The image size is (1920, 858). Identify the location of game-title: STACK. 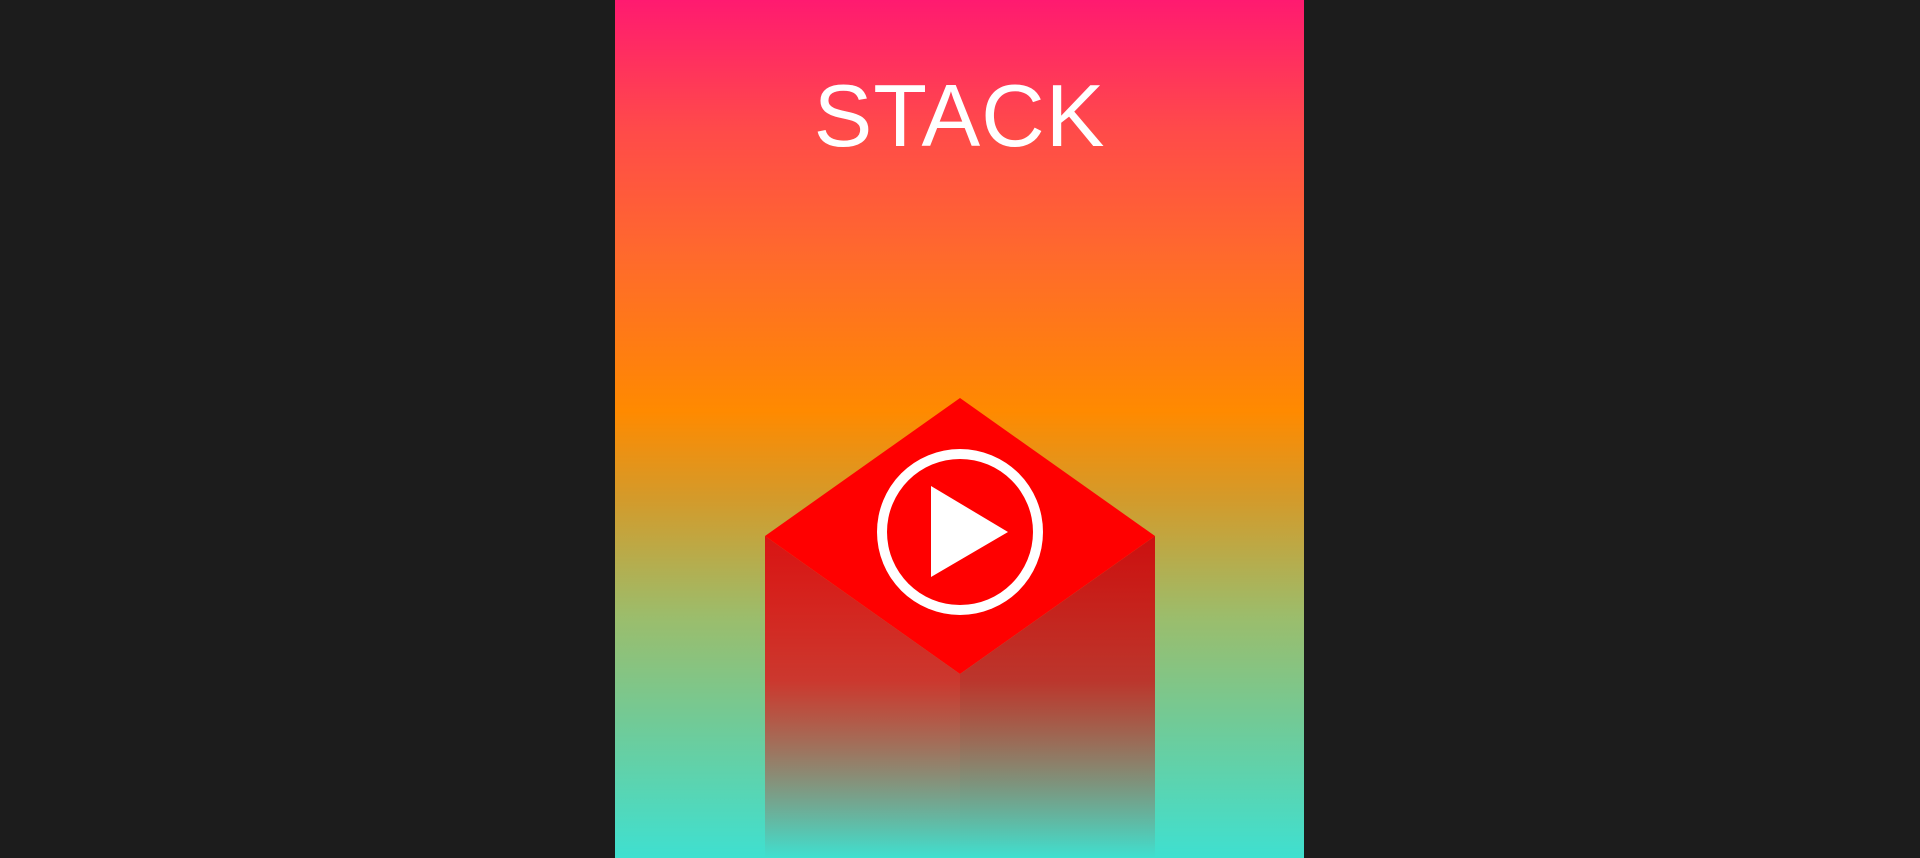
(959, 115).